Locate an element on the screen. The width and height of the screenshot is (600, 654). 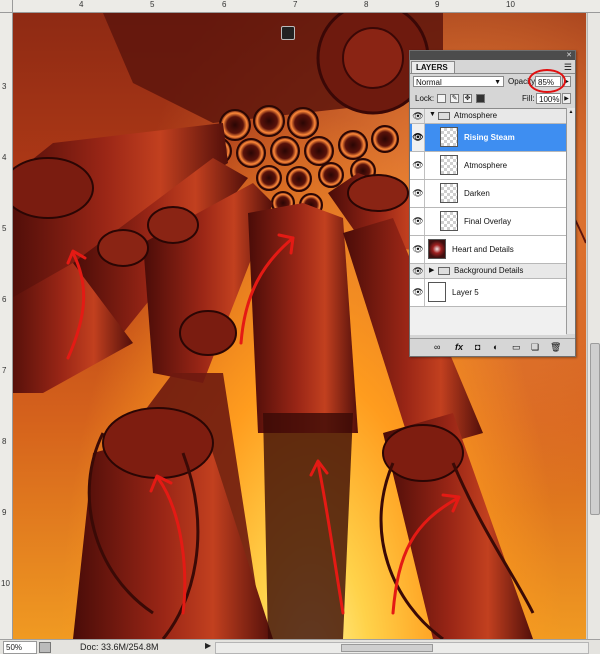
highlight-circle is located at coordinates (547, 81).